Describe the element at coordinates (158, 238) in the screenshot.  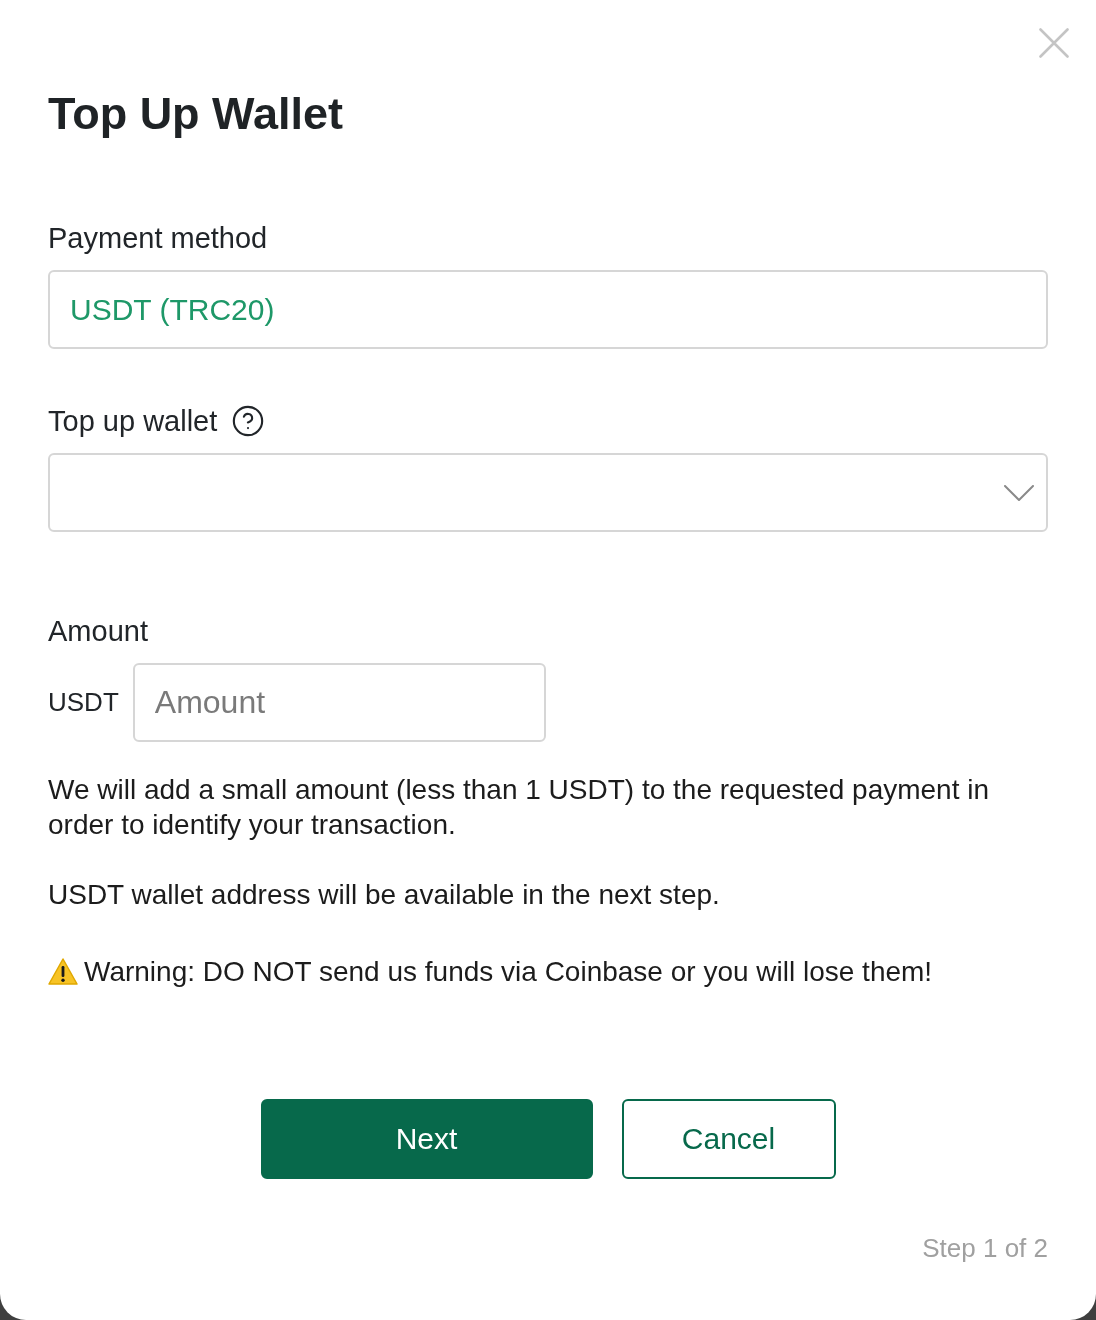
I see `field-label: Payment method` at that location.